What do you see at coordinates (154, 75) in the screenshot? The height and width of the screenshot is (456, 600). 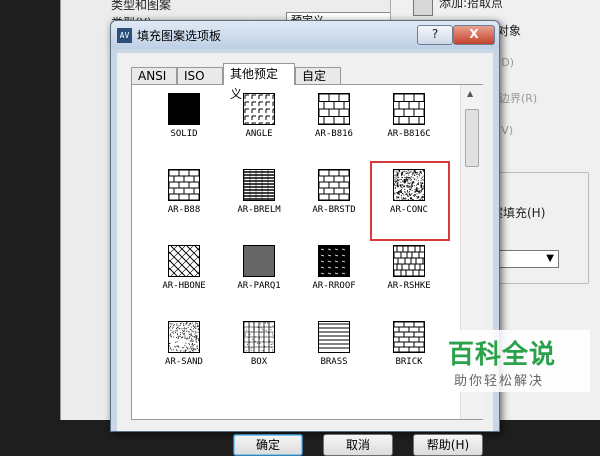 I see `tab-ansi: ANSI` at bounding box center [154, 75].